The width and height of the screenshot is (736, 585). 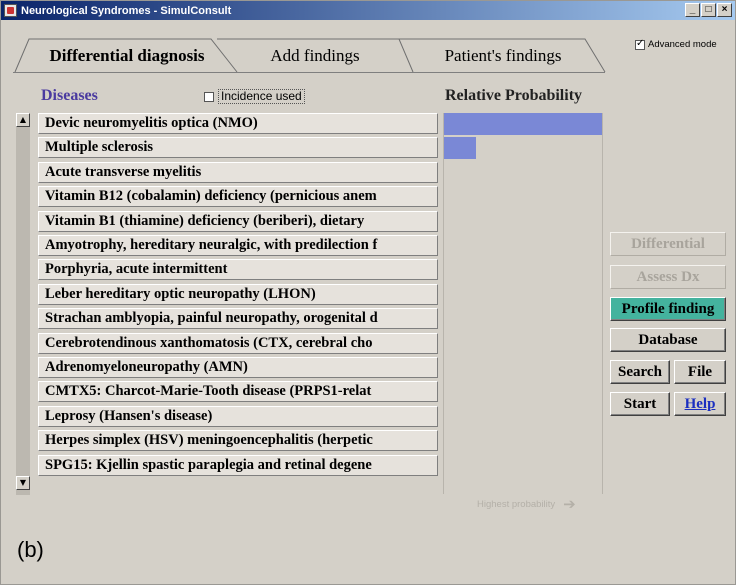 I want to click on disease-row: Porphyria, acute intermittent, so click(x=238, y=270).